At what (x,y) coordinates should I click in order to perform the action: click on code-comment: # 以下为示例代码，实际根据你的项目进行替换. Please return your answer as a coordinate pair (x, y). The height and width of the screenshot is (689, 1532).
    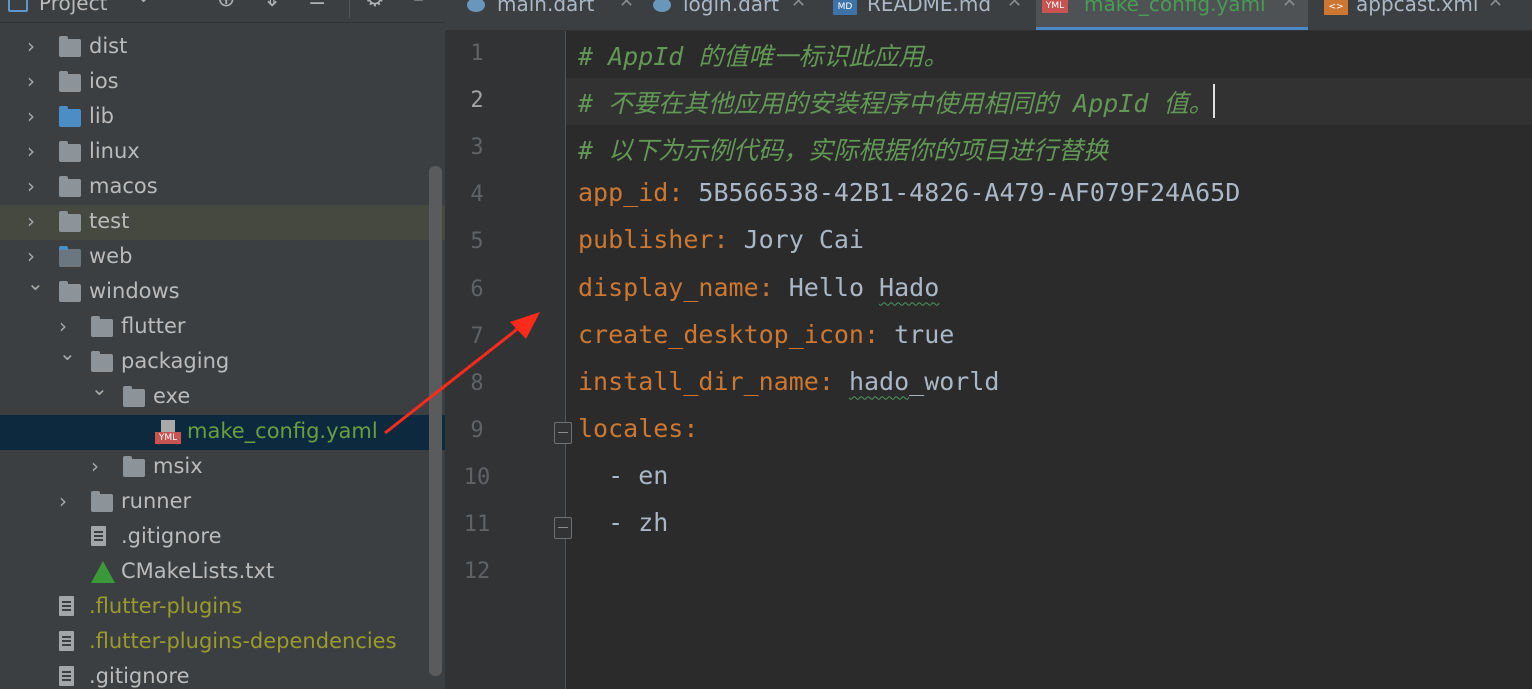
    Looking at the image, I should click on (843, 151).